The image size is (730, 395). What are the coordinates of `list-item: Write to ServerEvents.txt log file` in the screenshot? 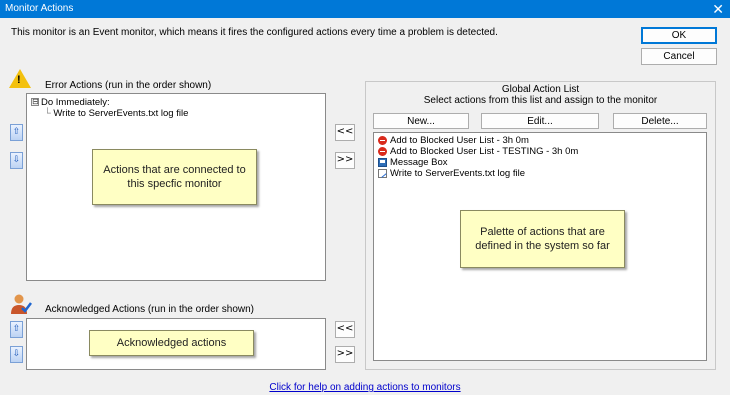 It's located at (478, 173).